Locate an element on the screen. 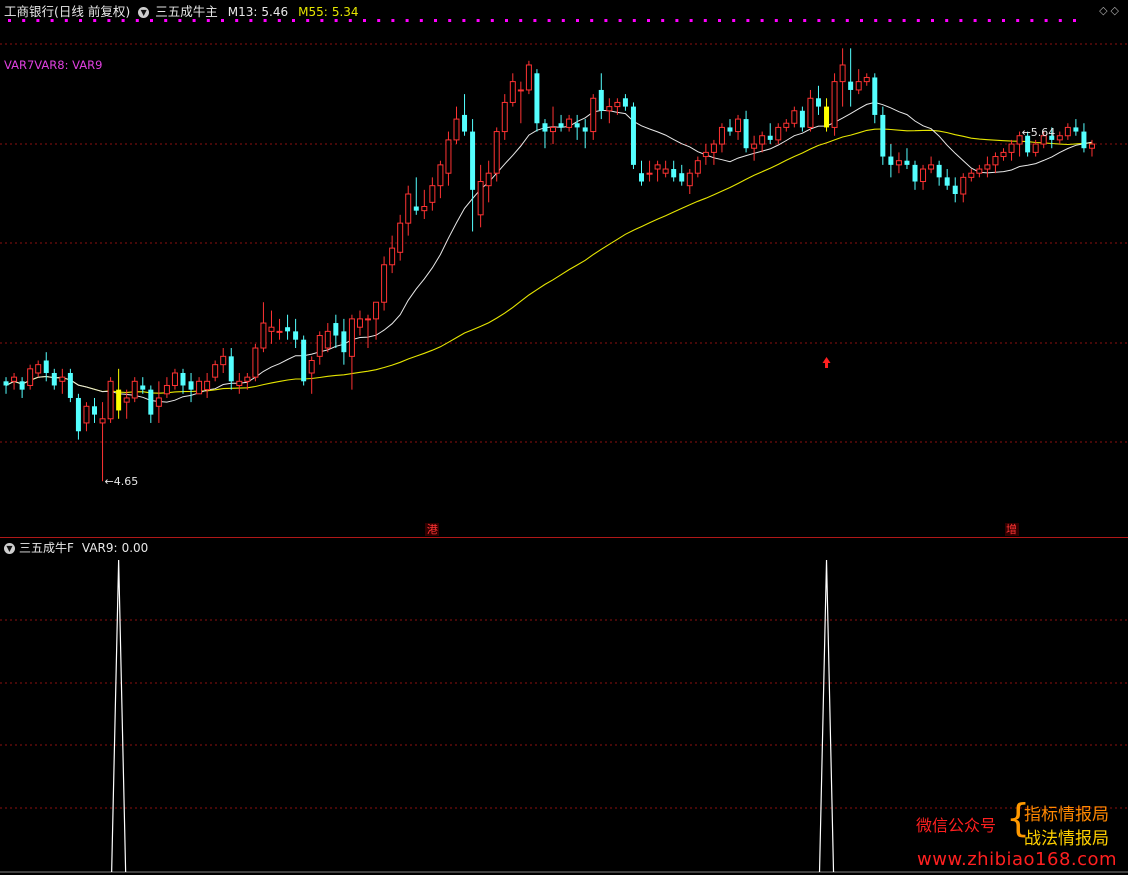 The height and width of the screenshot is (875, 1128). watermark-site: www.zhibiao168.com is located at coordinates (1017, 859).